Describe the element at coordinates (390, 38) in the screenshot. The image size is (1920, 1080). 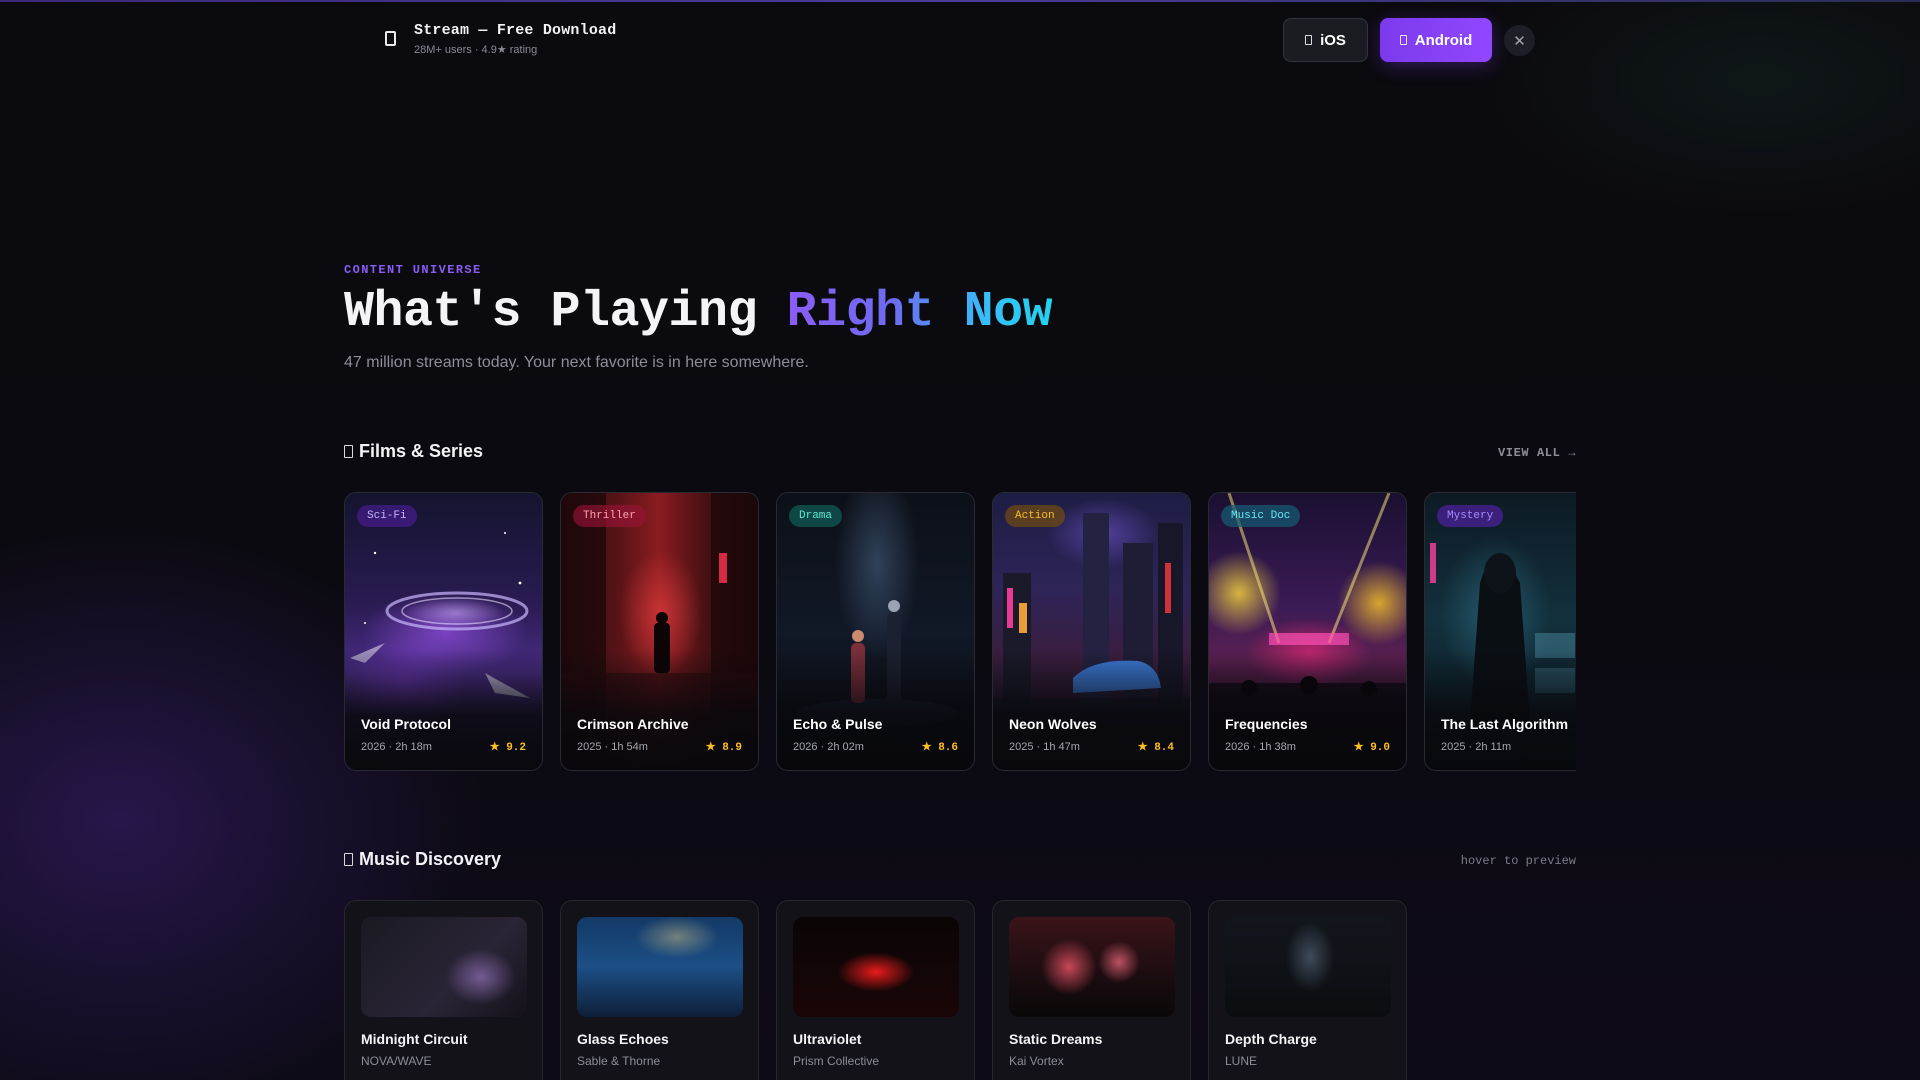
I see `phone-icon` at that location.